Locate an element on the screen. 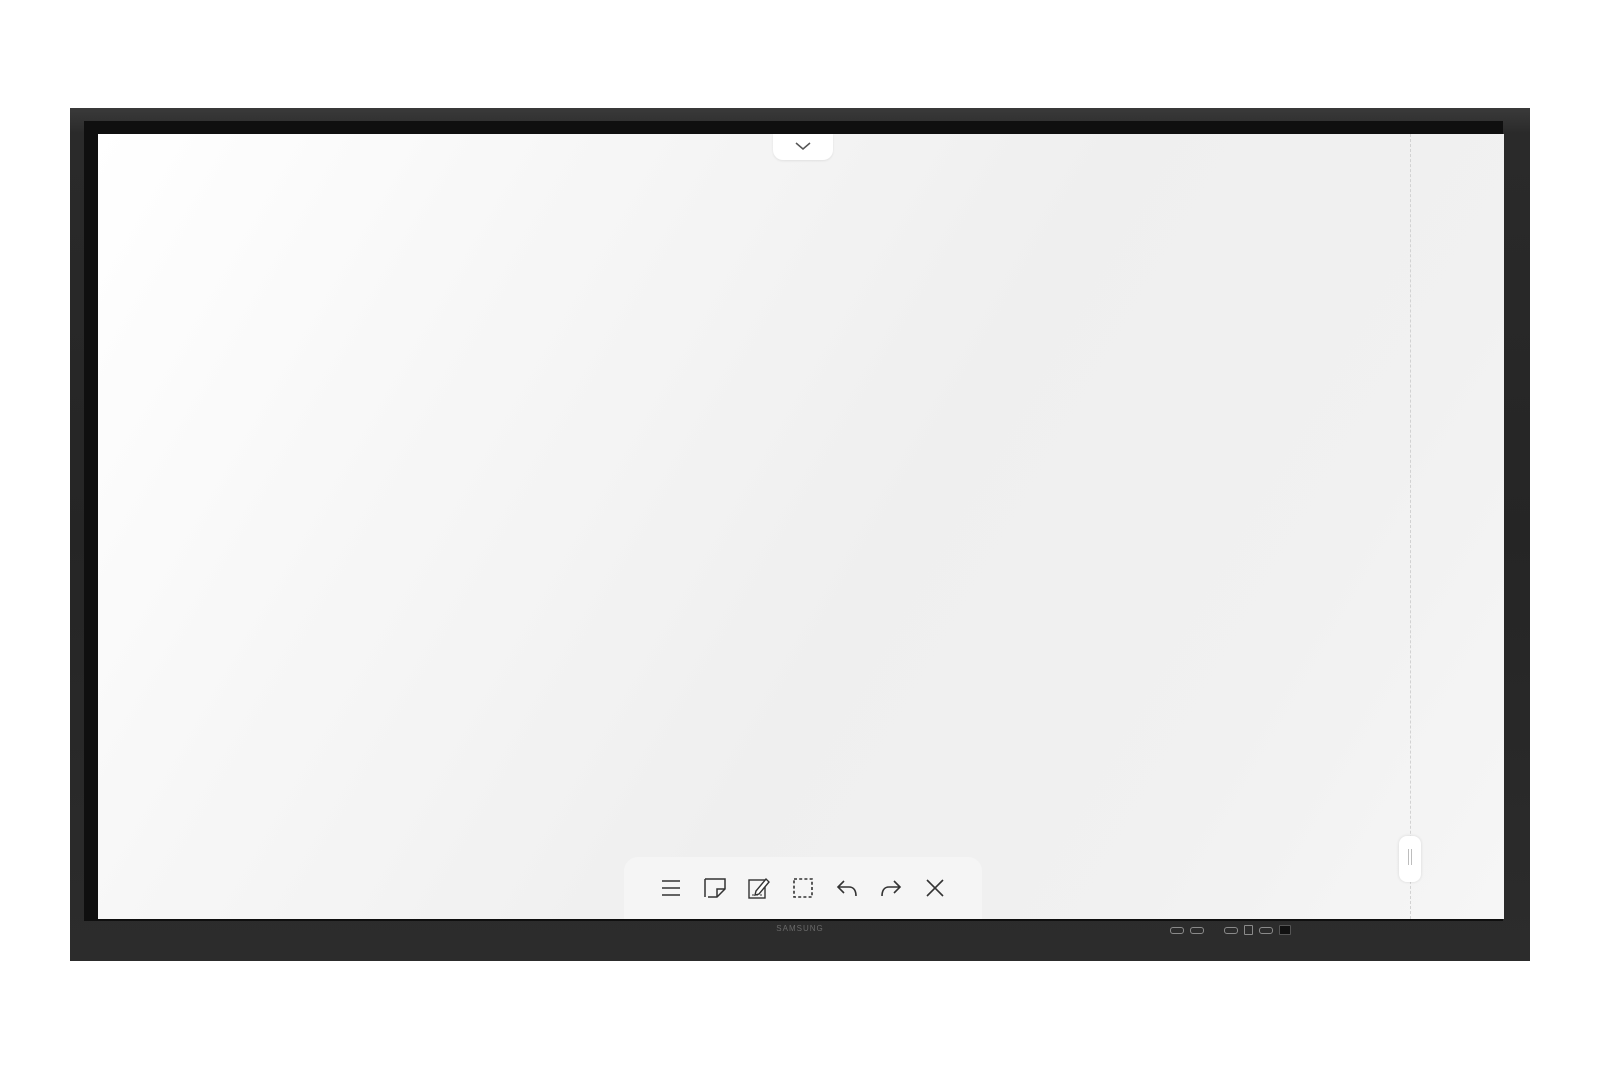  edit-button is located at coordinates (759, 888).